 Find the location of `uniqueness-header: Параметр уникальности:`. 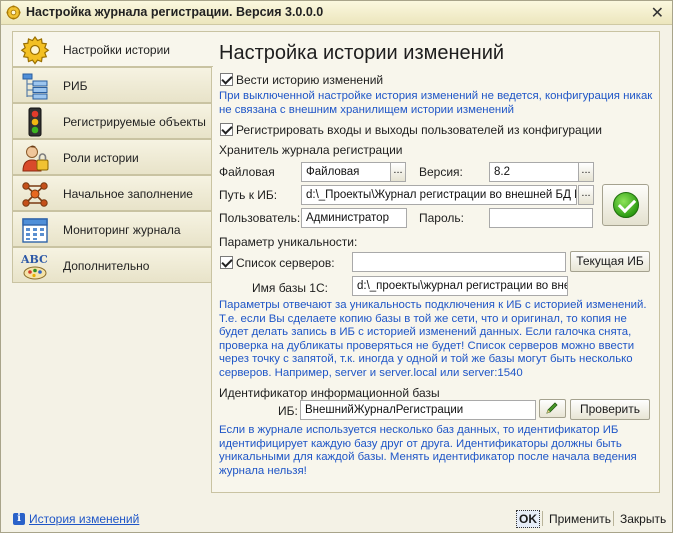

uniqueness-header: Параметр уникальности: is located at coordinates (288, 242).